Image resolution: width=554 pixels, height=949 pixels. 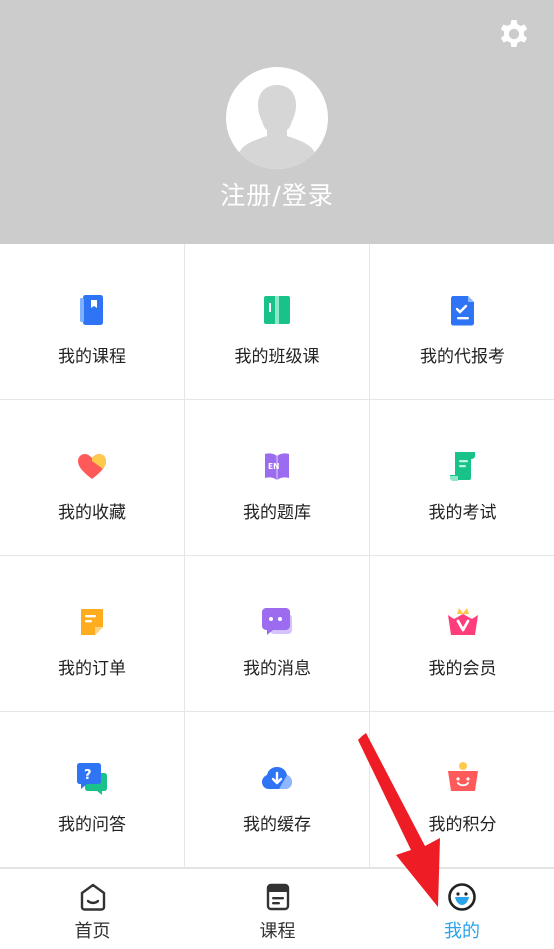 I want to click on exam-scroll-icon, so click(x=462, y=466).